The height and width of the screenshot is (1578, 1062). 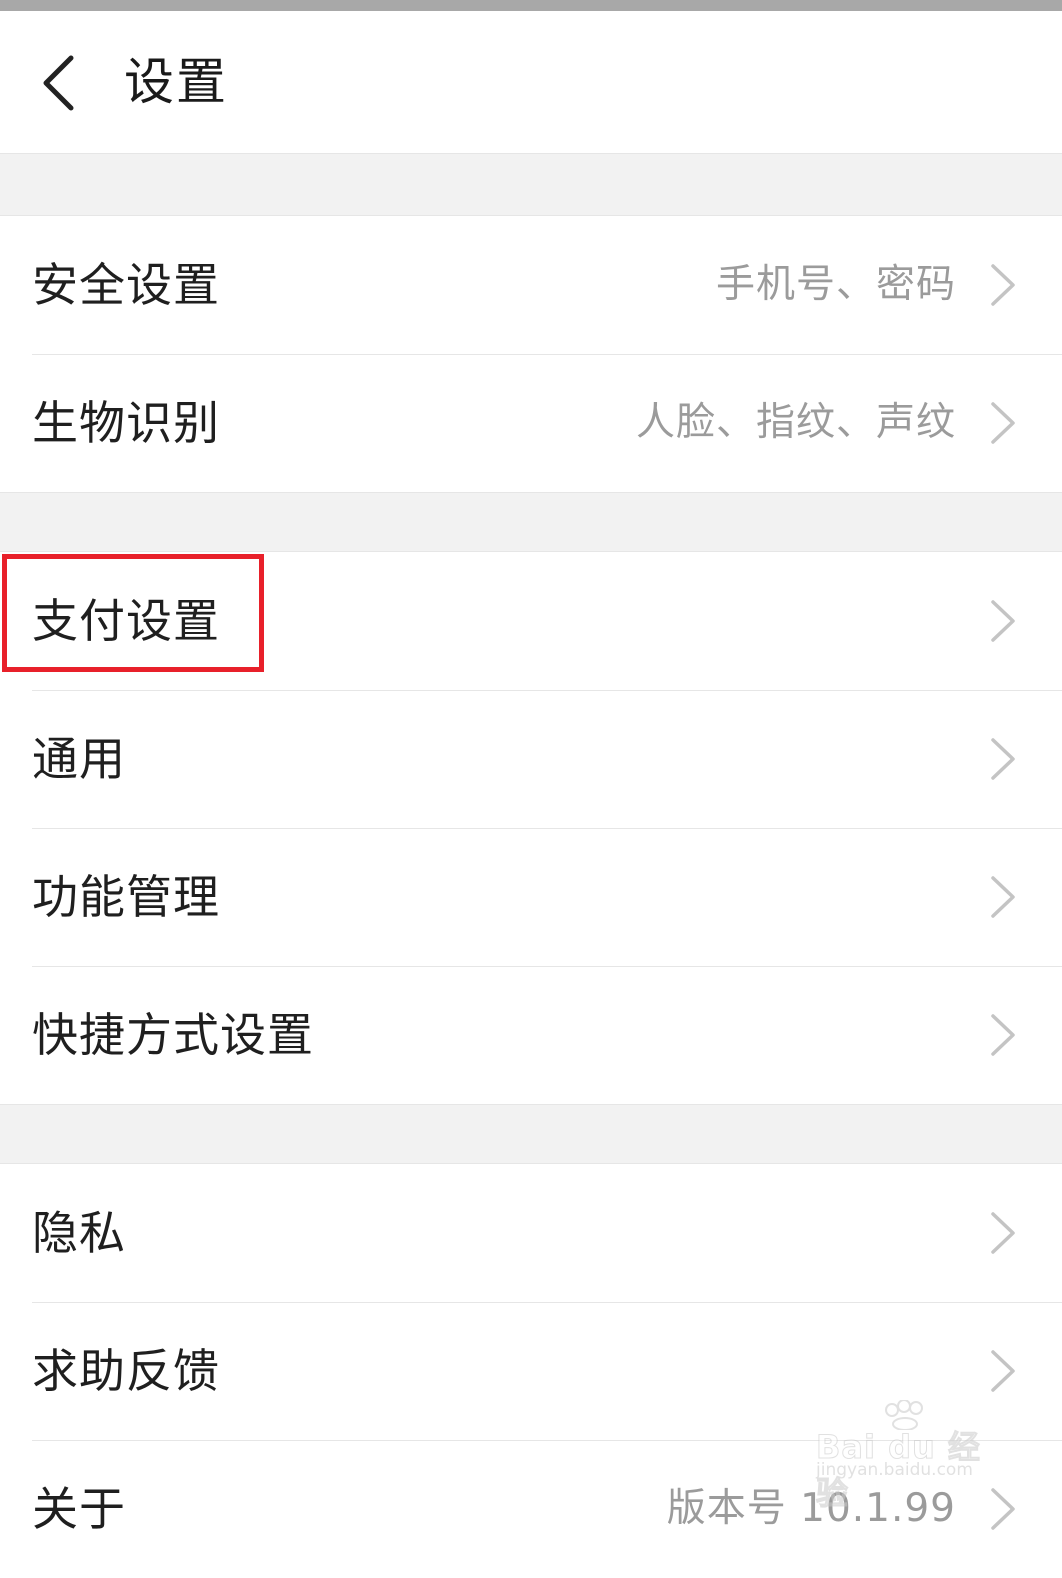 What do you see at coordinates (126, 285) in the screenshot?
I see `row-label: 安全设置` at bounding box center [126, 285].